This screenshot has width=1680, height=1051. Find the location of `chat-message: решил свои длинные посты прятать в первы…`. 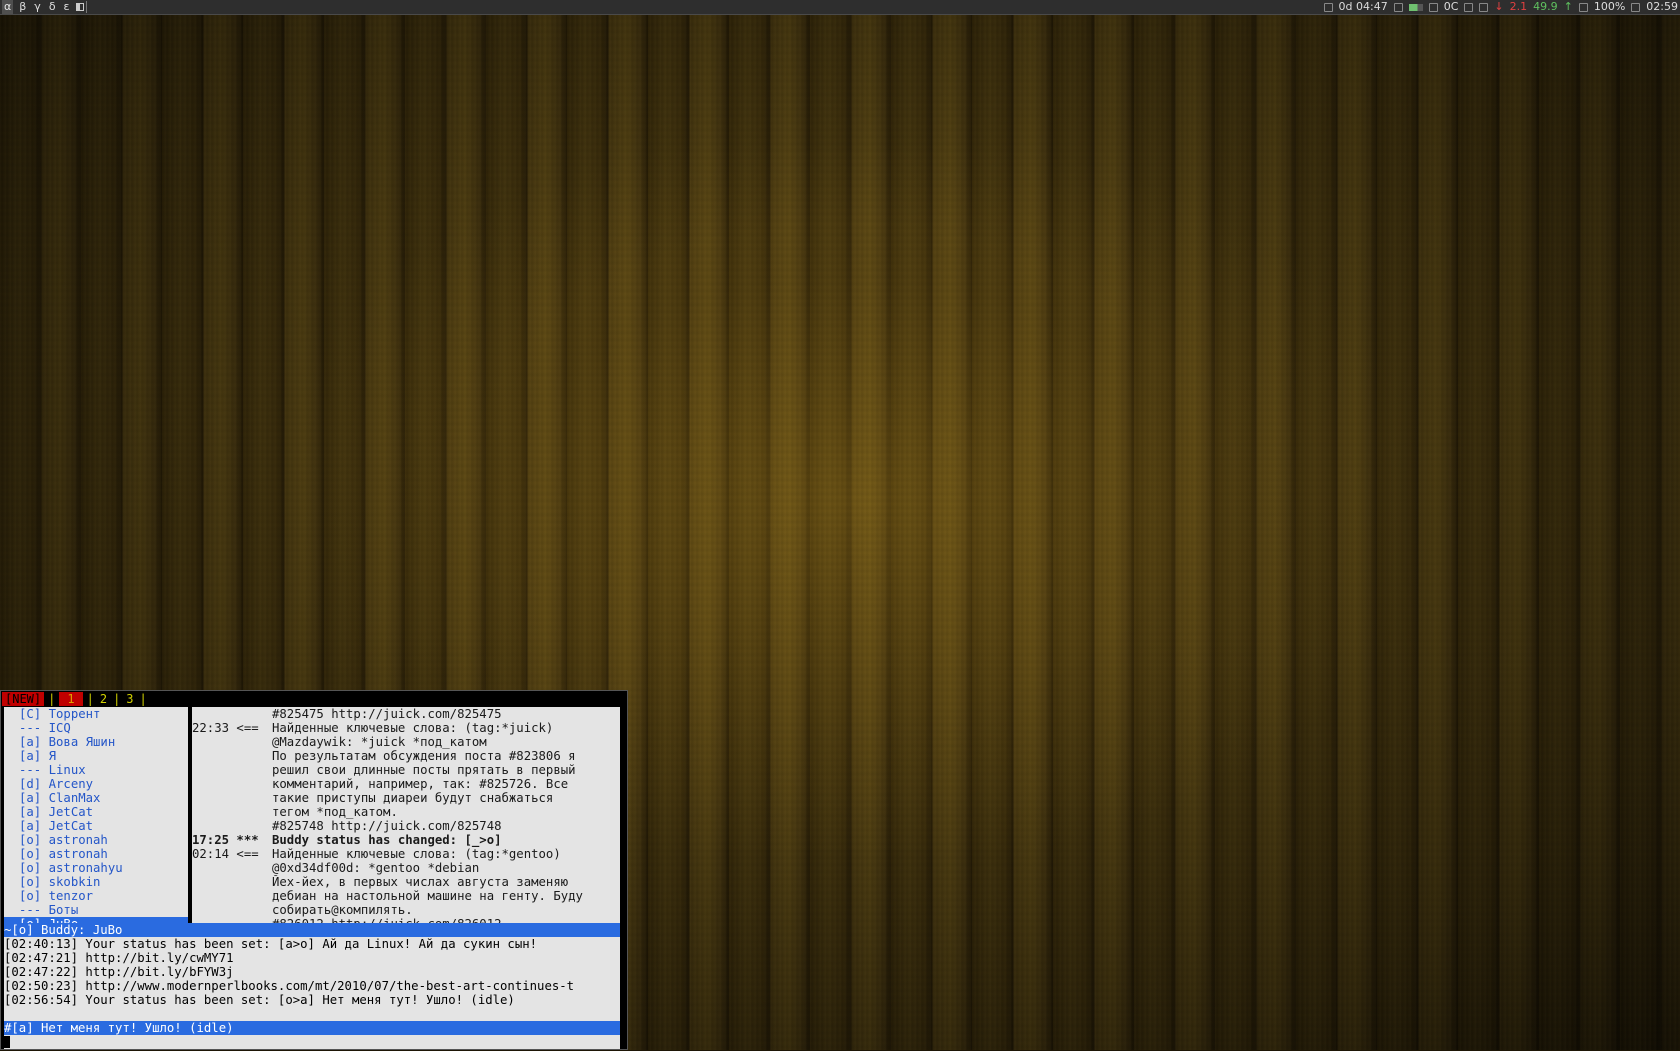

chat-message: решил свои длинные посты прятать в первы… is located at coordinates (424, 770).